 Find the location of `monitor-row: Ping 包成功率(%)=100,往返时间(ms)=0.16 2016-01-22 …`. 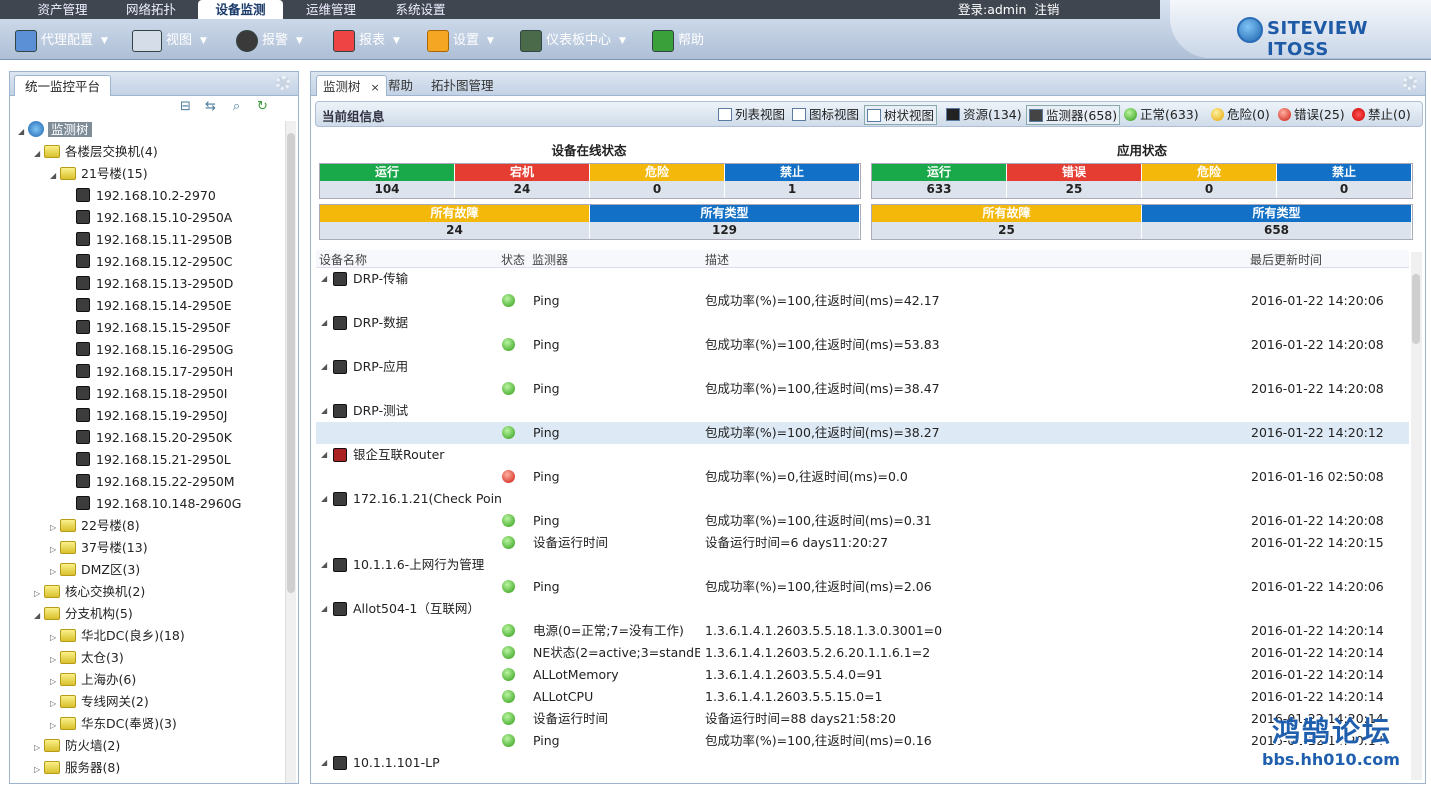

monitor-row: Ping 包成功率(%)=100,往返时间(ms)=0.16 2016-01-22 … is located at coordinates (862, 741).